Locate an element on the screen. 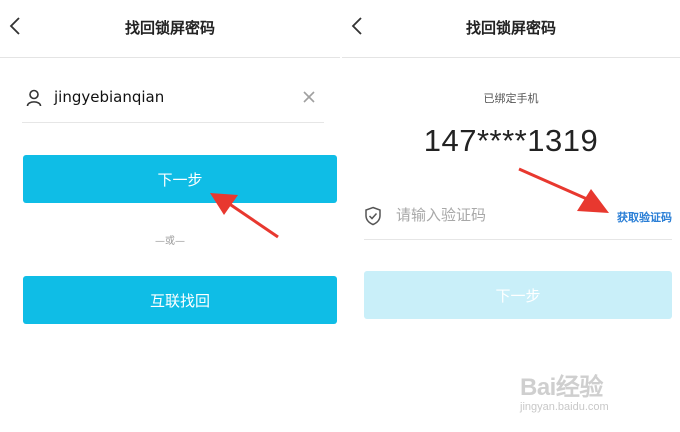  next-step-button: 下一步 is located at coordinates (180, 179).